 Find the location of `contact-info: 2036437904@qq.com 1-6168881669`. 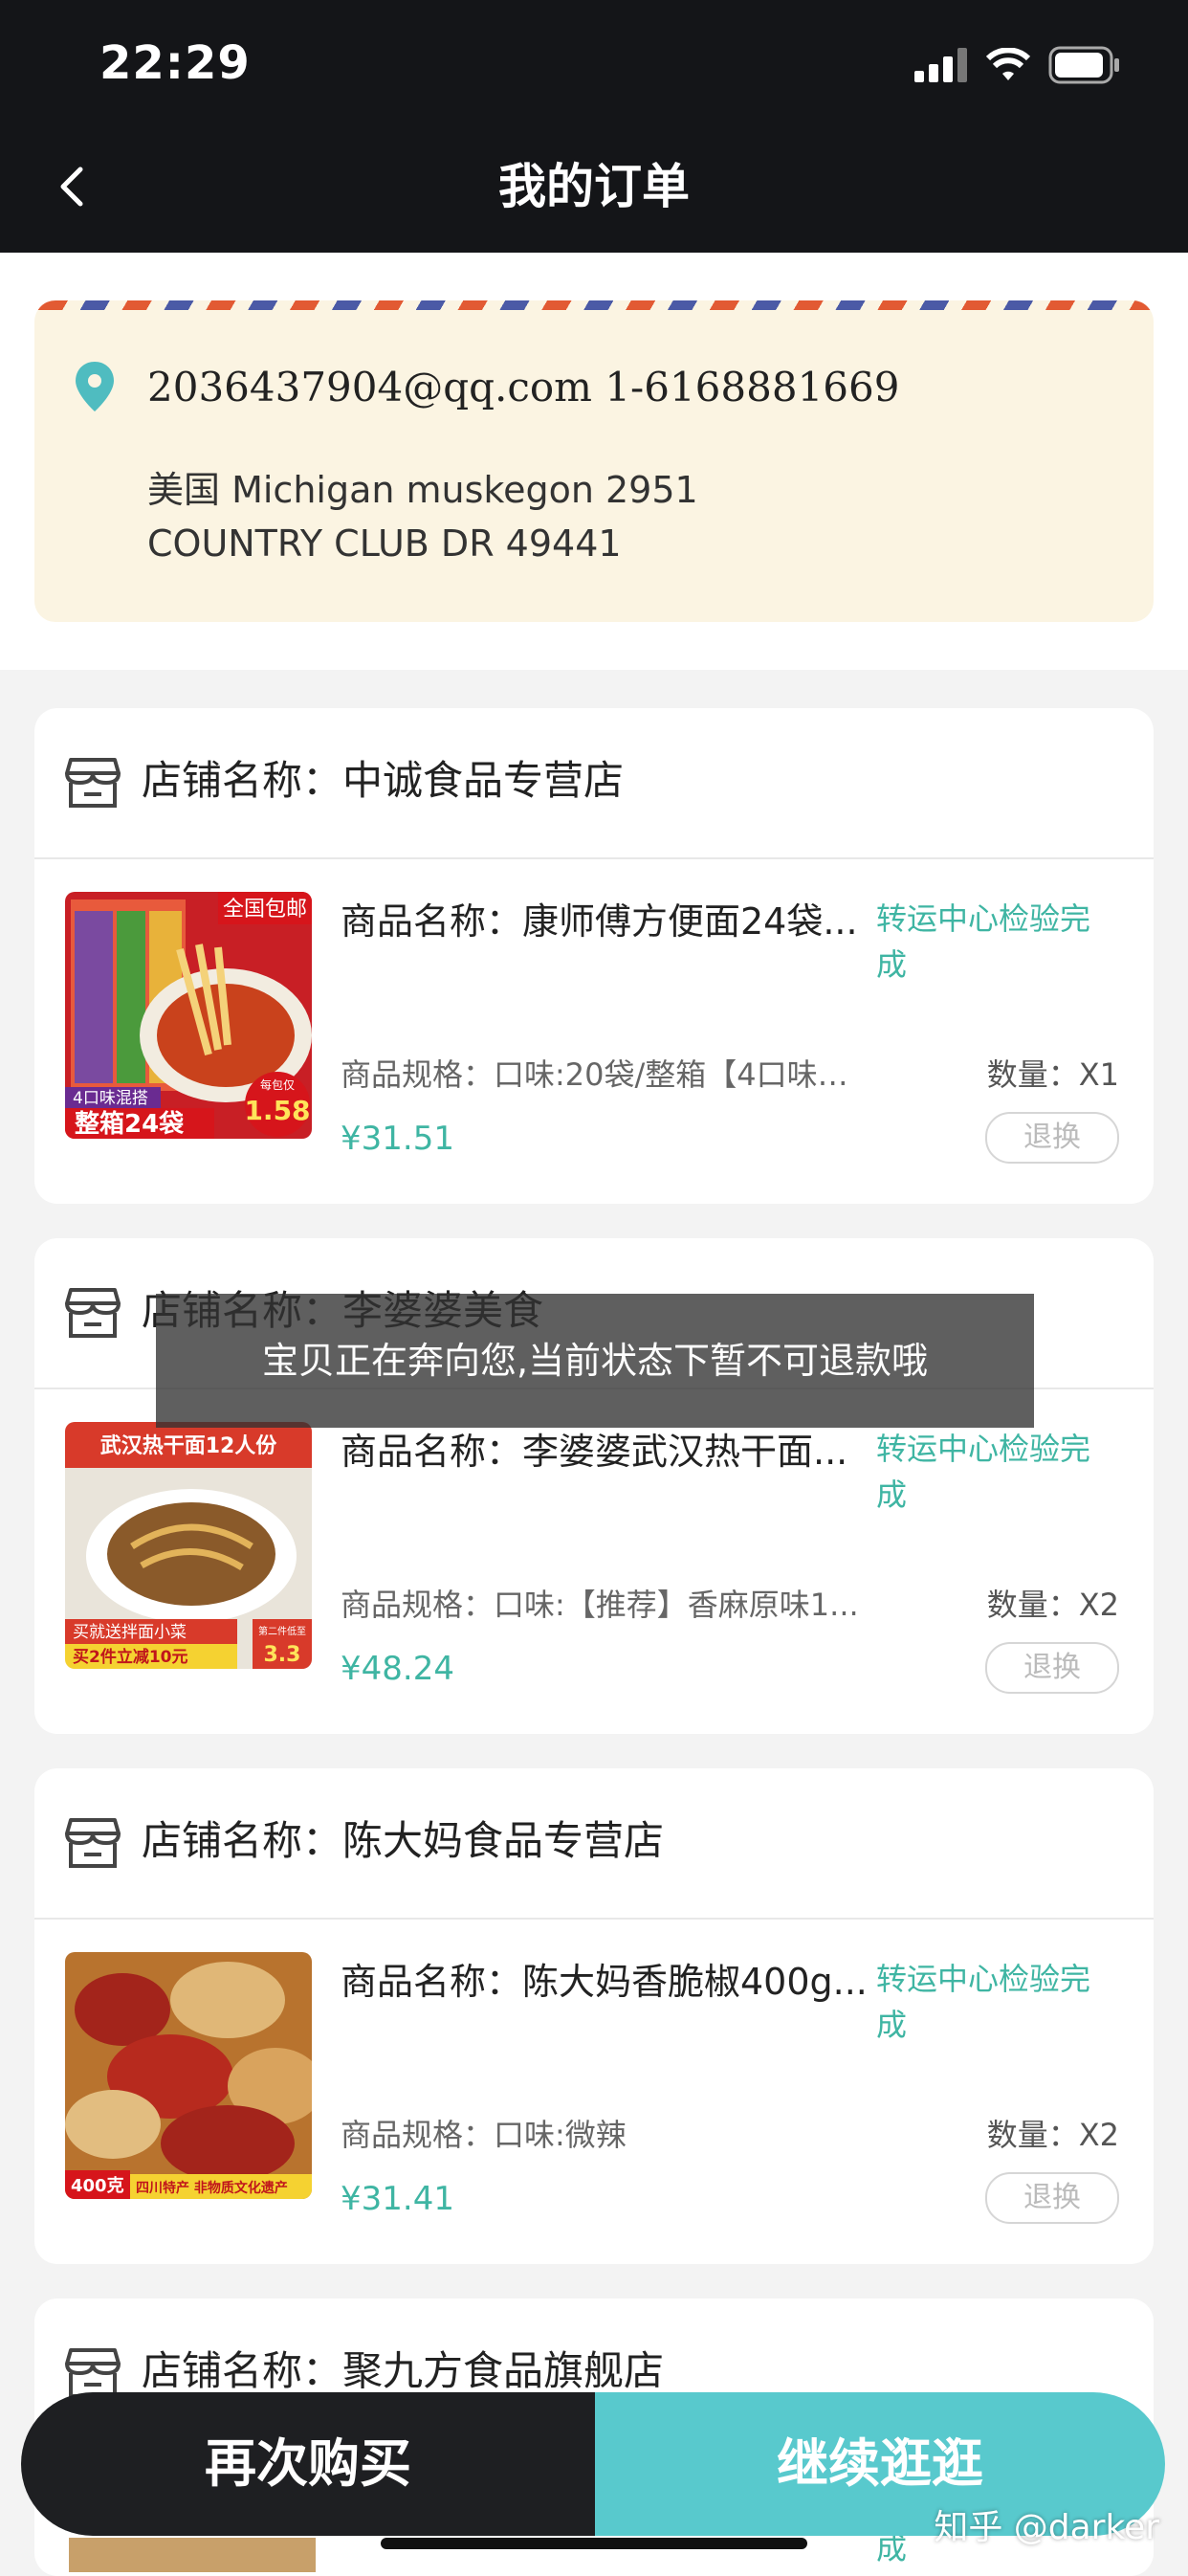

contact-info: 2036437904@qq.com 1-6168881669 is located at coordinates (523, 387).